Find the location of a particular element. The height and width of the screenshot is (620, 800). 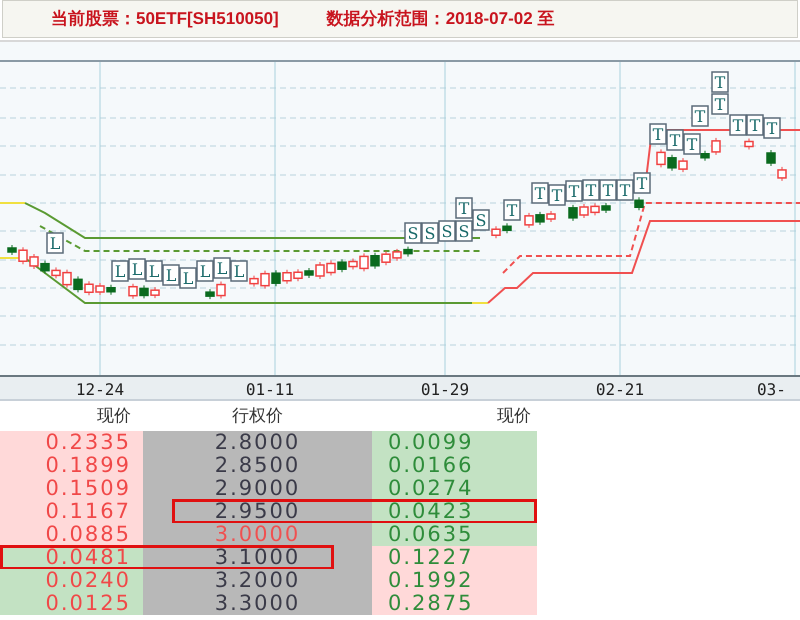

strike-price-cell: 3.0000 is located at coordinates (257, 534).